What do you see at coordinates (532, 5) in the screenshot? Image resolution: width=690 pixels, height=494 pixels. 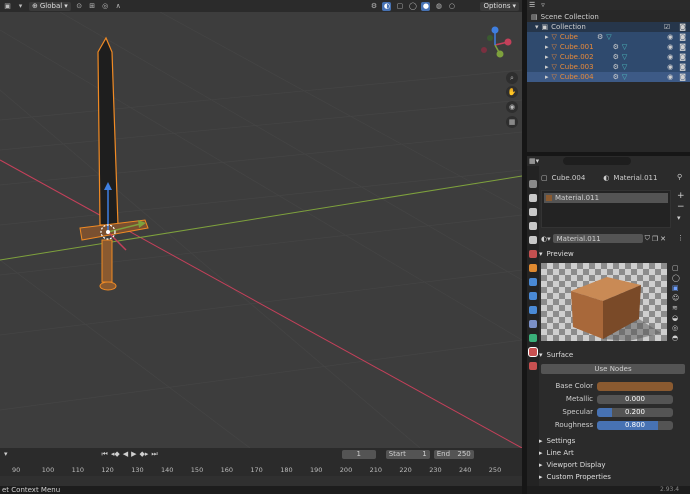 I see `editor-type-icon: ☰` at bounding box center [532, 5].